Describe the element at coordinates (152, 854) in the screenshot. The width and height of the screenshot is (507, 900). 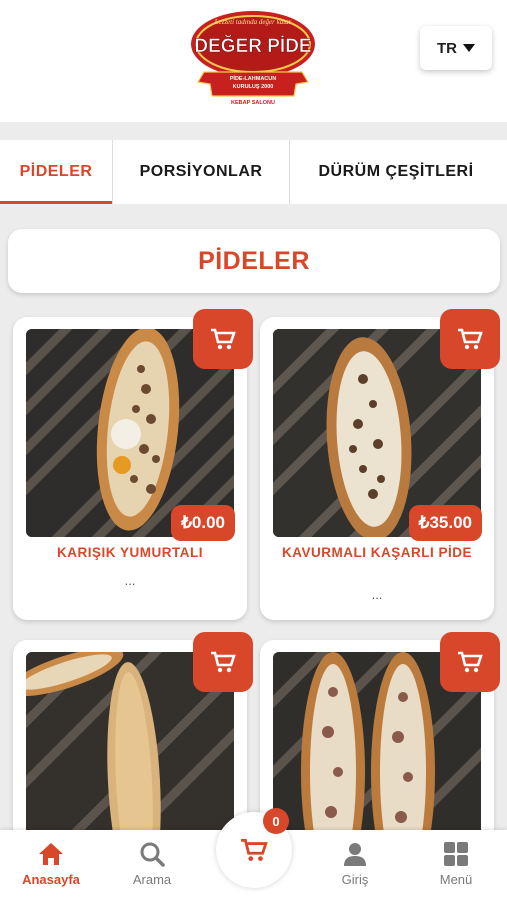
I see `search-icon` at that location.